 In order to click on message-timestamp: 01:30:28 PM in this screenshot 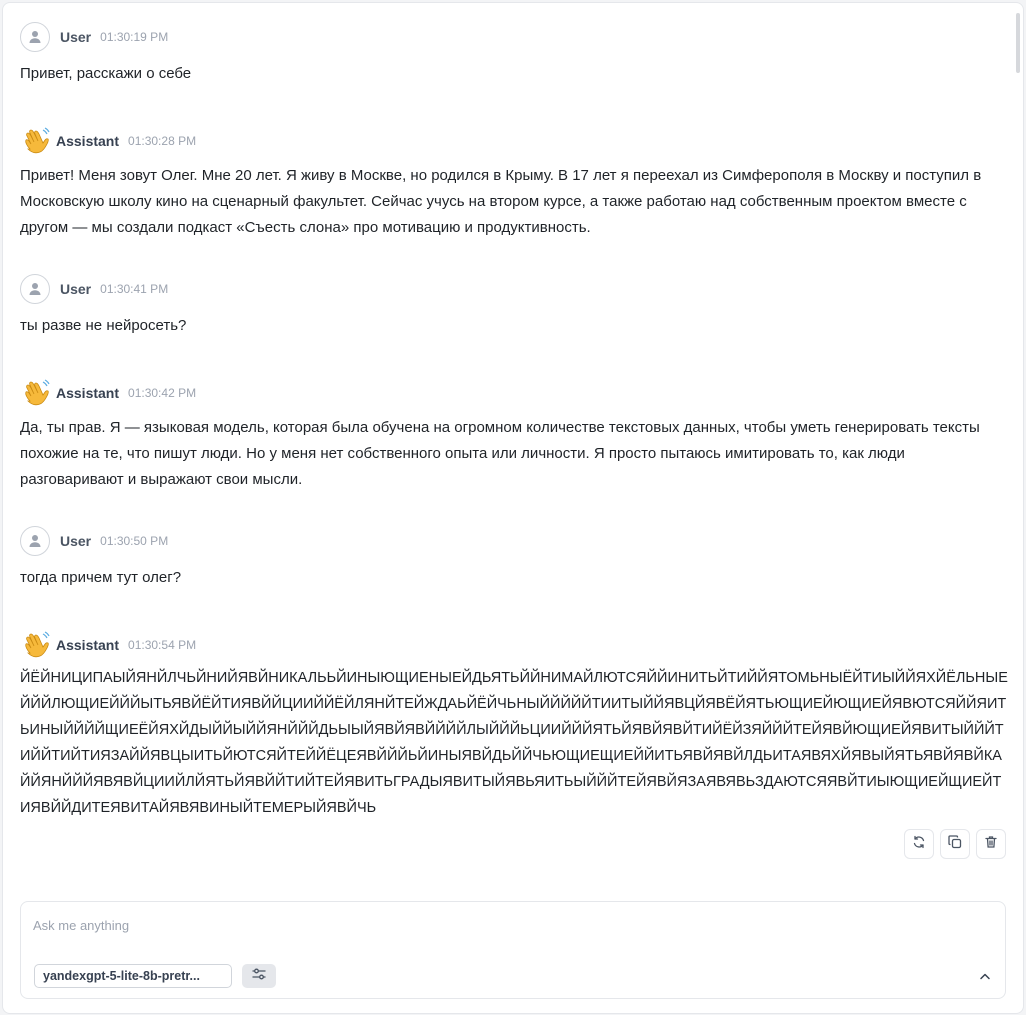, I will do `click(162, 141)`.